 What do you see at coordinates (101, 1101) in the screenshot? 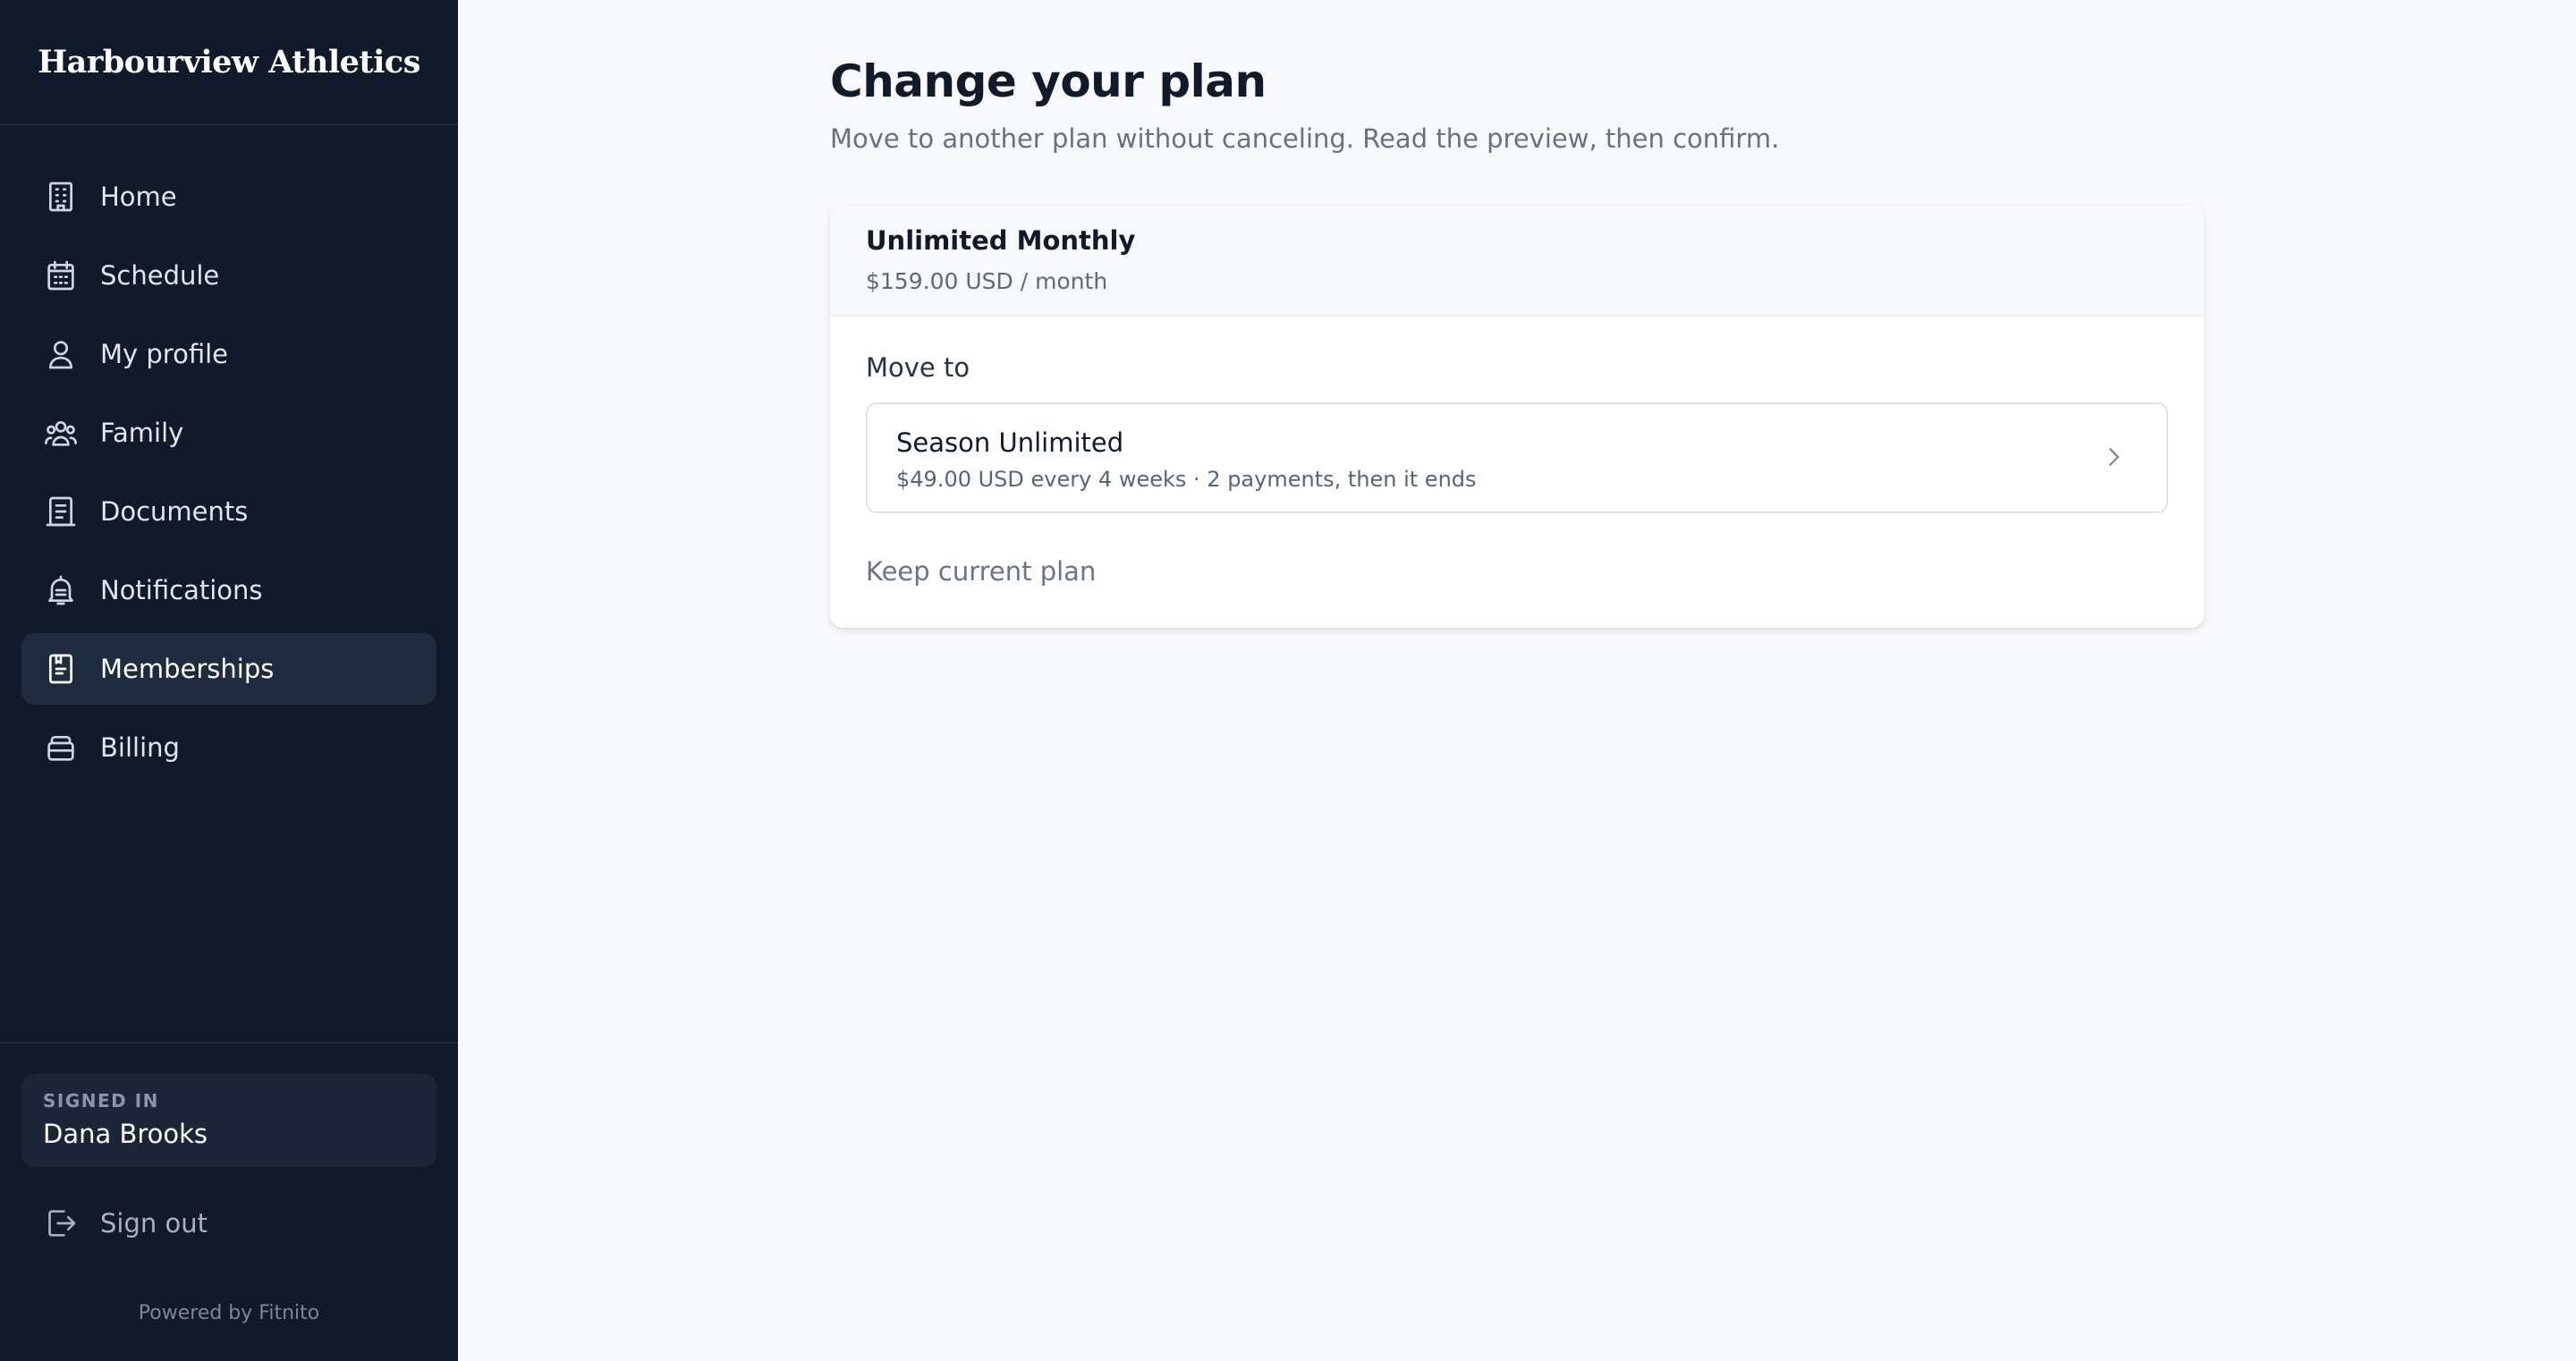
I see `signed-in-label: SIGNED IN` at bounding box center [101, 1101].